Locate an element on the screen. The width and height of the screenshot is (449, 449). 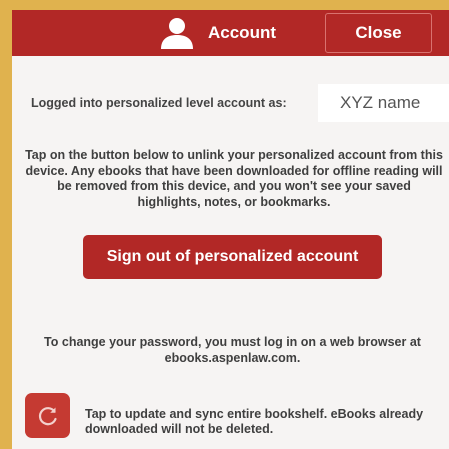
refresh-icon is located at coordinates (47, 415).